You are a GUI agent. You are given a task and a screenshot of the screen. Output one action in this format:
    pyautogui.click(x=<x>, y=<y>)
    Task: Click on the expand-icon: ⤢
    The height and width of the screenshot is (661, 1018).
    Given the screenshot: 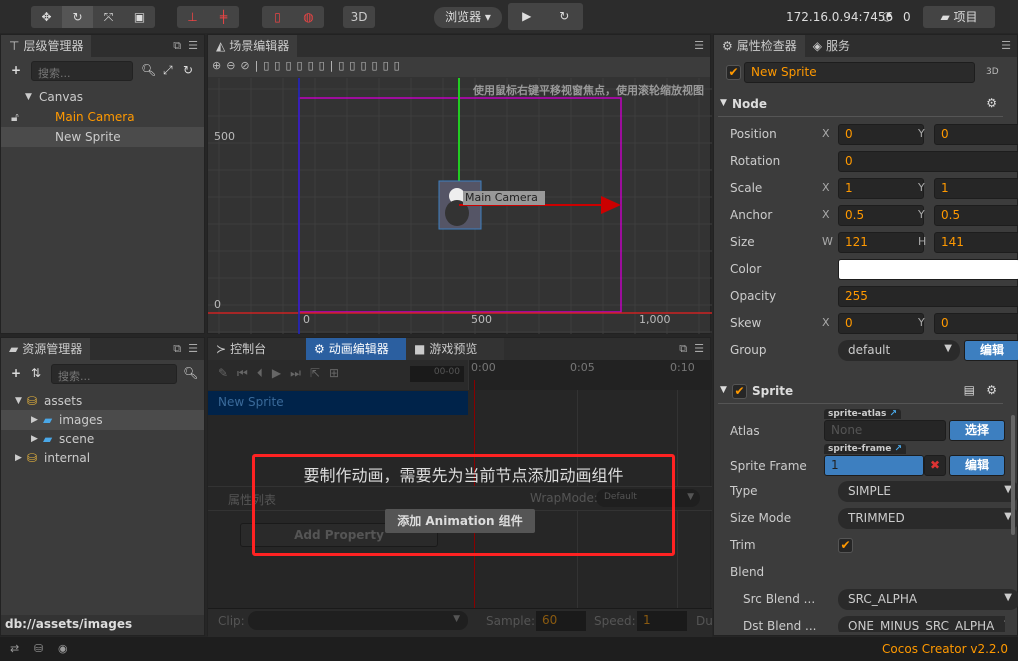 What is the action you would take?
    pyautogui.click(x=168, y=70)
    